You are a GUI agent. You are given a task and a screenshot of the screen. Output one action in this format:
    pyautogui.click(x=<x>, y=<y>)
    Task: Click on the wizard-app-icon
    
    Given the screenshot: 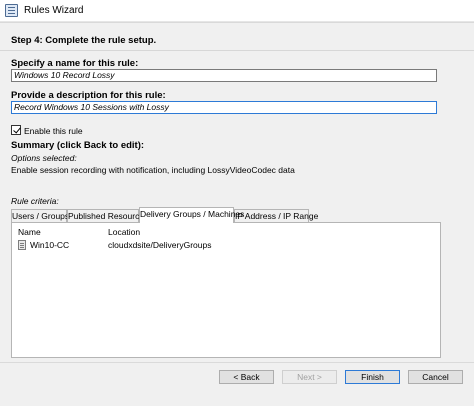 What is the action you would take?
    pyautogui.click(x=11, y=10)
    